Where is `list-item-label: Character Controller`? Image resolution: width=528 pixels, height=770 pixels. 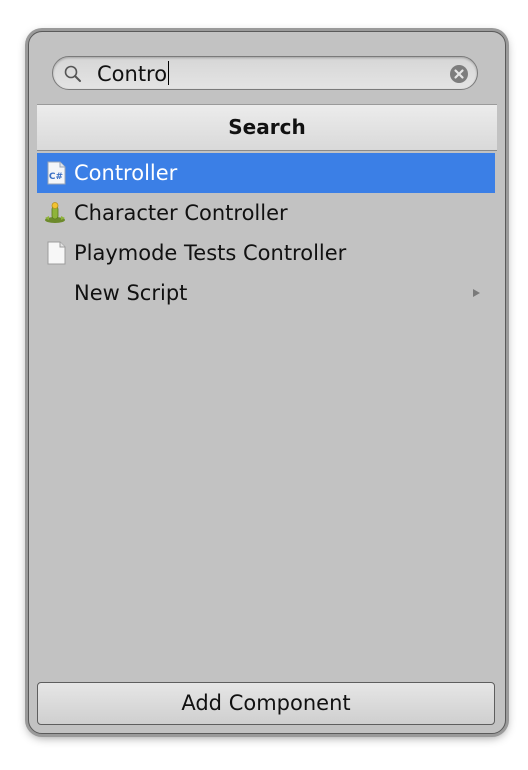 list-item-label: Character Controller is located at coordinates (181, 213).